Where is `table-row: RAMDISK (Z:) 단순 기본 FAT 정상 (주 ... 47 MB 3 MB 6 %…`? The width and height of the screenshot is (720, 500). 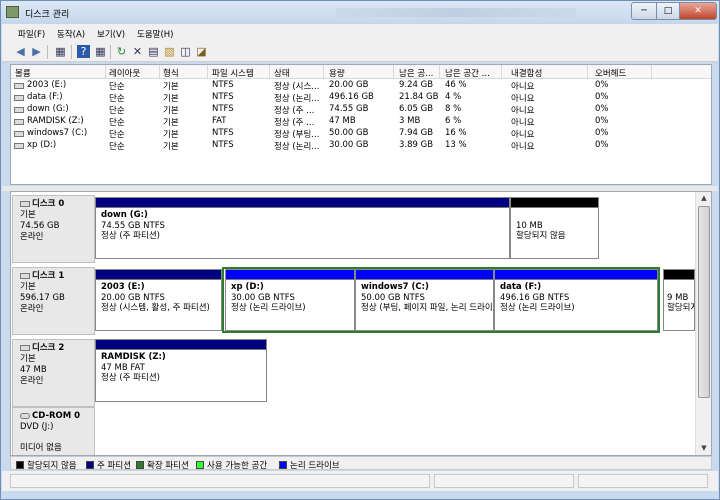 table-row: RAMDISK (Z:) 단순 기본 FAT 정상 (주 ... 47 MB 3 MB 6 %… is located at coordinates (361, 122).